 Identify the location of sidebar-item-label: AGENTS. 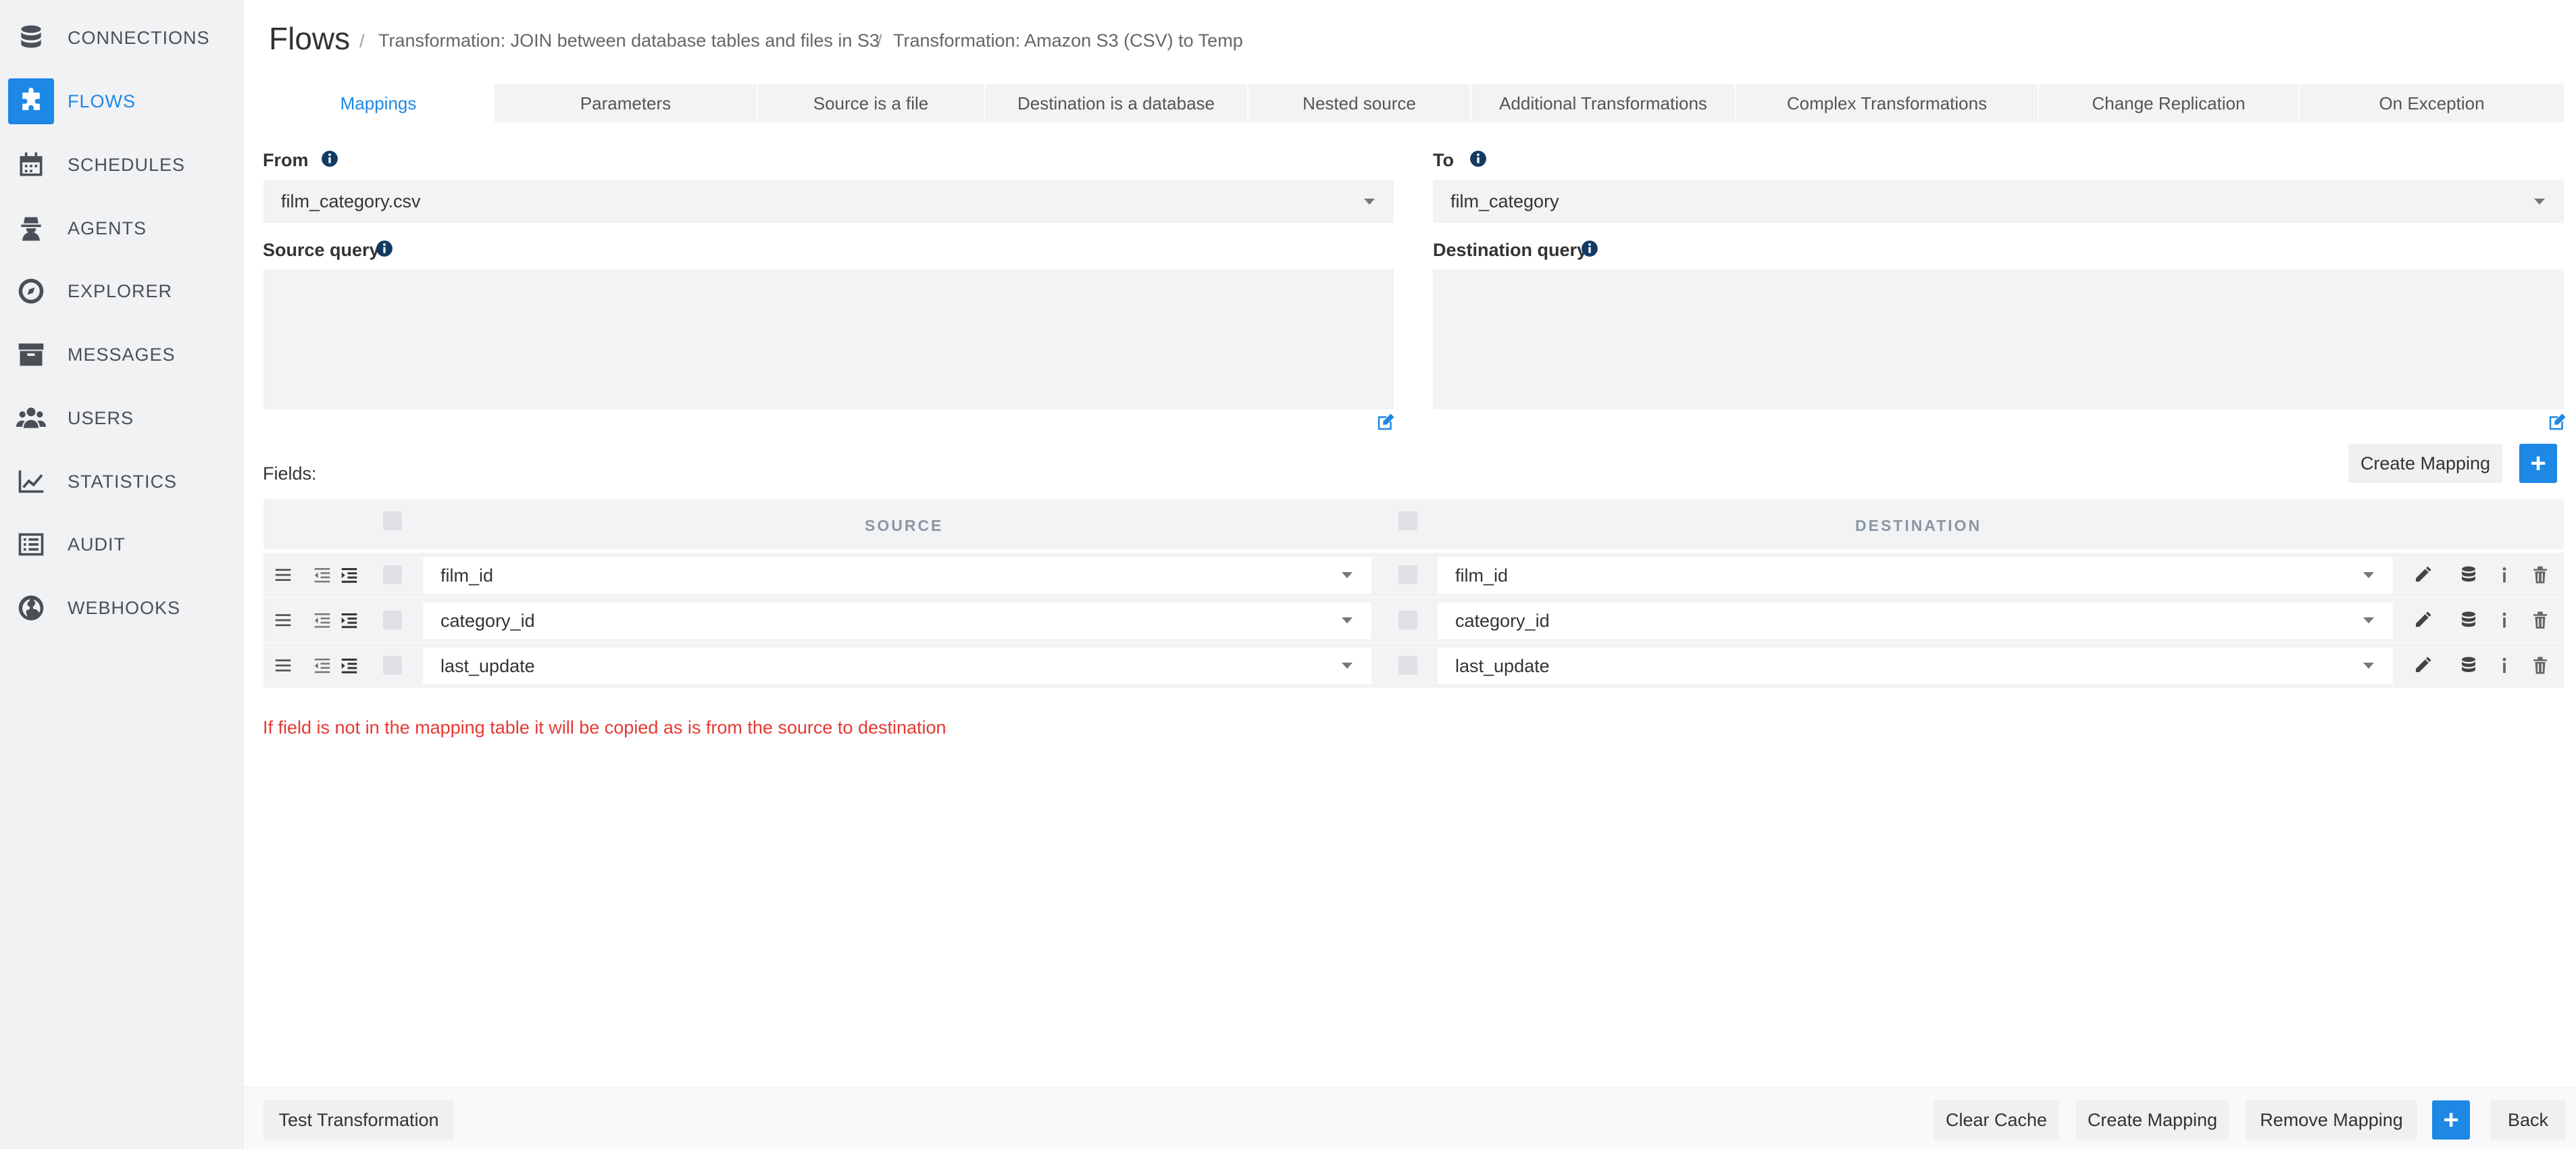
(107, 228).